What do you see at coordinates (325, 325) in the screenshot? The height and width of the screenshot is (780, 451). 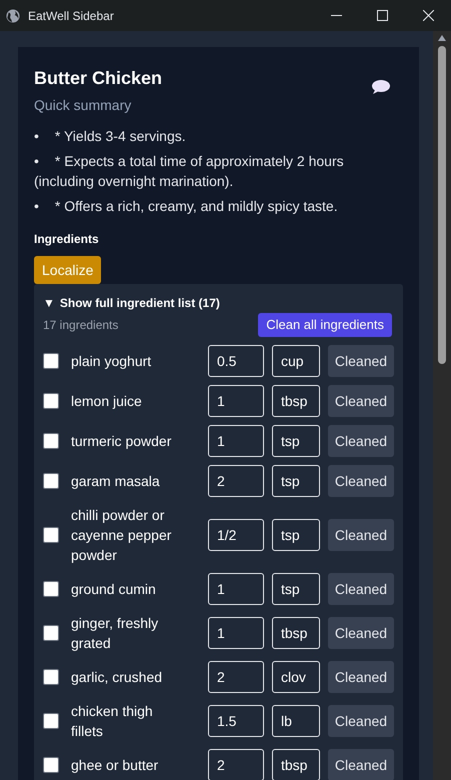 I see `clean-all-button: Clean all ingredients` at bounding box center [325, 325].